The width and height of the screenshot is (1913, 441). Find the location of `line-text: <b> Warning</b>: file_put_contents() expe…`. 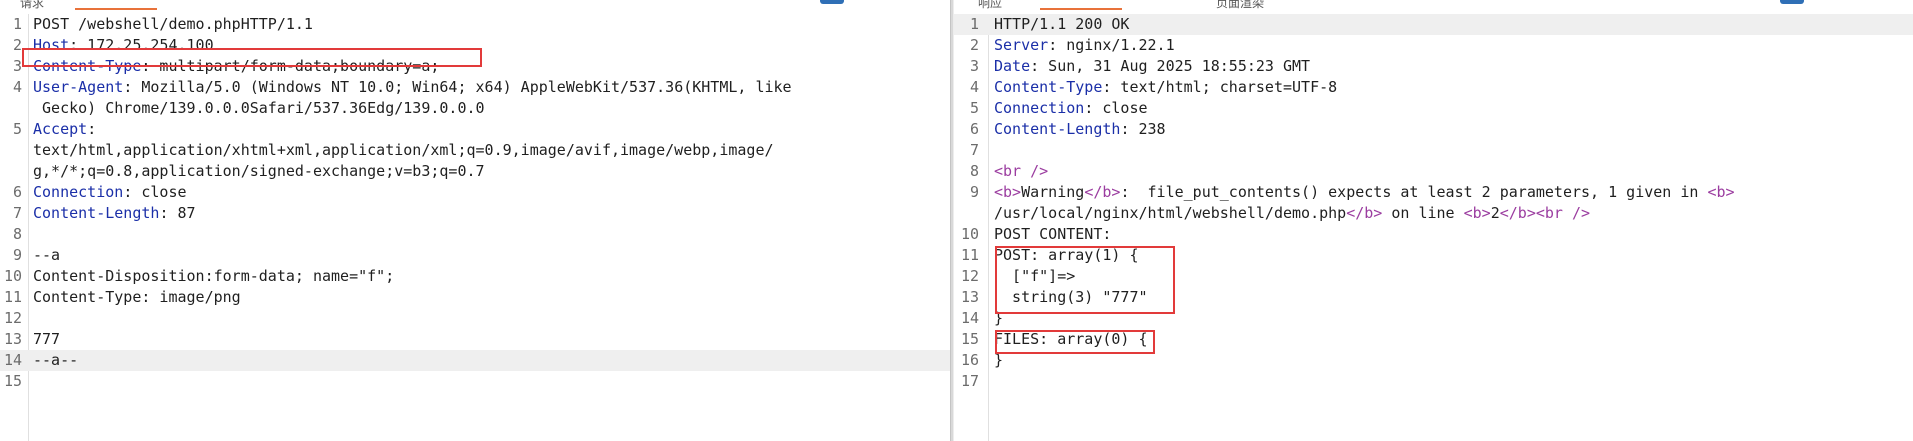

line-text: <b> Warning</b>: file_put_contents() expe… is located at coordinates (1364, 192).